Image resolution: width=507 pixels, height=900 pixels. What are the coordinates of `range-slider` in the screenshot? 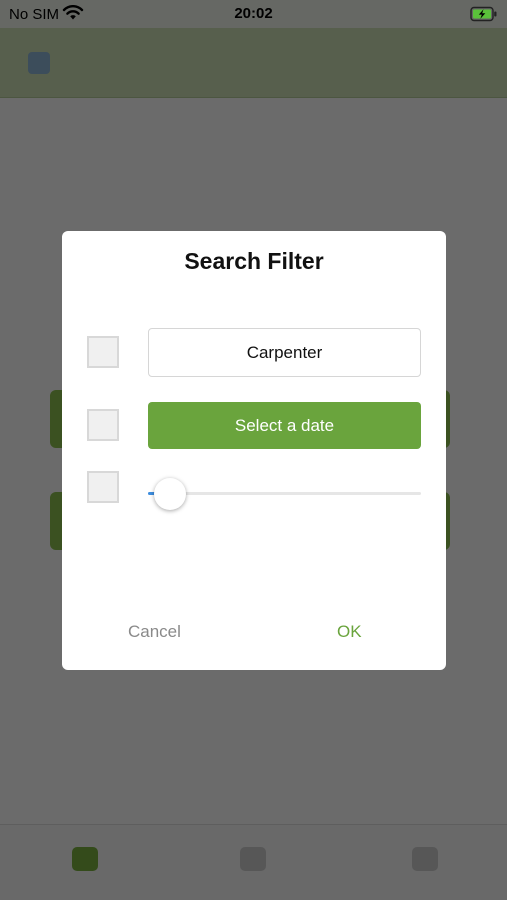 It's located at (284, 493).